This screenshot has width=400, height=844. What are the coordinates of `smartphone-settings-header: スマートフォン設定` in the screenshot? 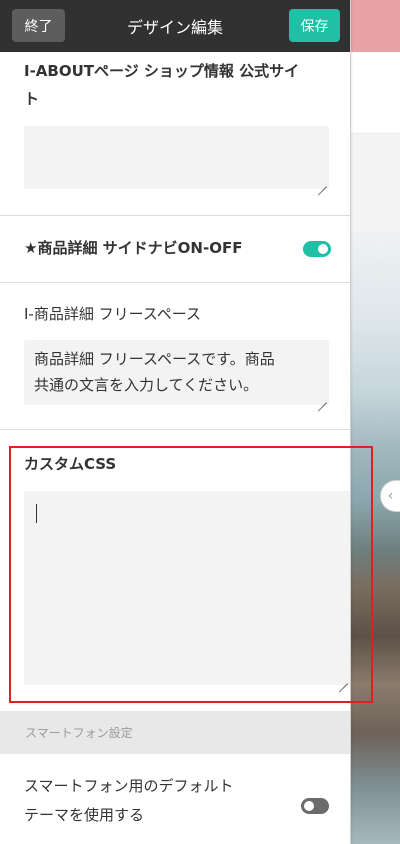 It's located at (175, 732).